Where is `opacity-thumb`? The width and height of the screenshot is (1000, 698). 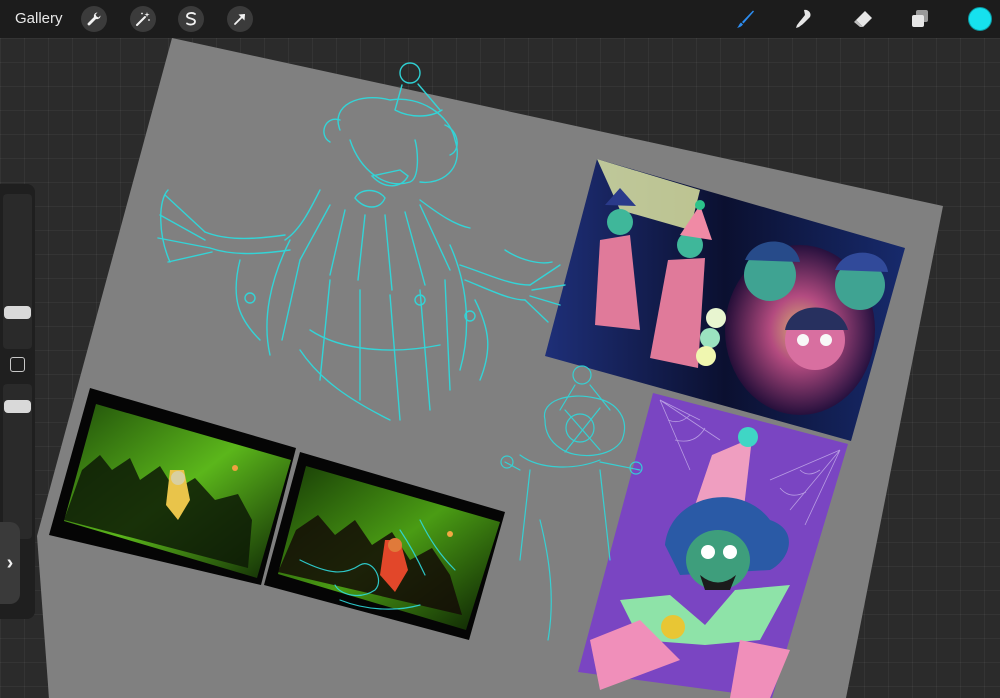 opacity-thumb is located at coordinates (17, 406).